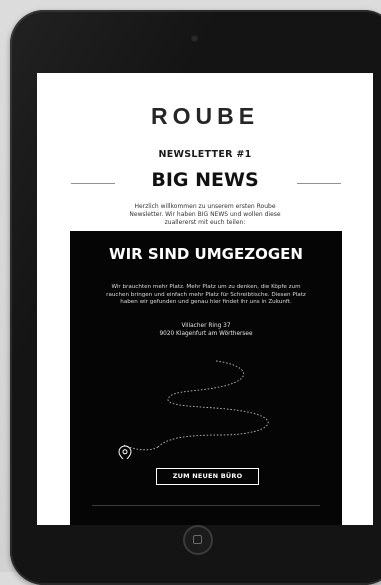 The height and width of the screenshot is (585, 381). I want to click on home-button, so click(198, 540).